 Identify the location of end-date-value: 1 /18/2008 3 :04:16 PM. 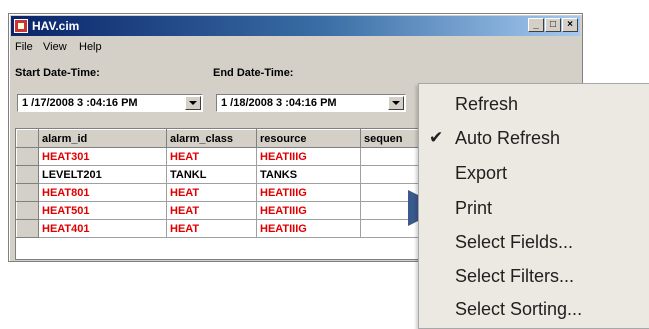
(279, 103).